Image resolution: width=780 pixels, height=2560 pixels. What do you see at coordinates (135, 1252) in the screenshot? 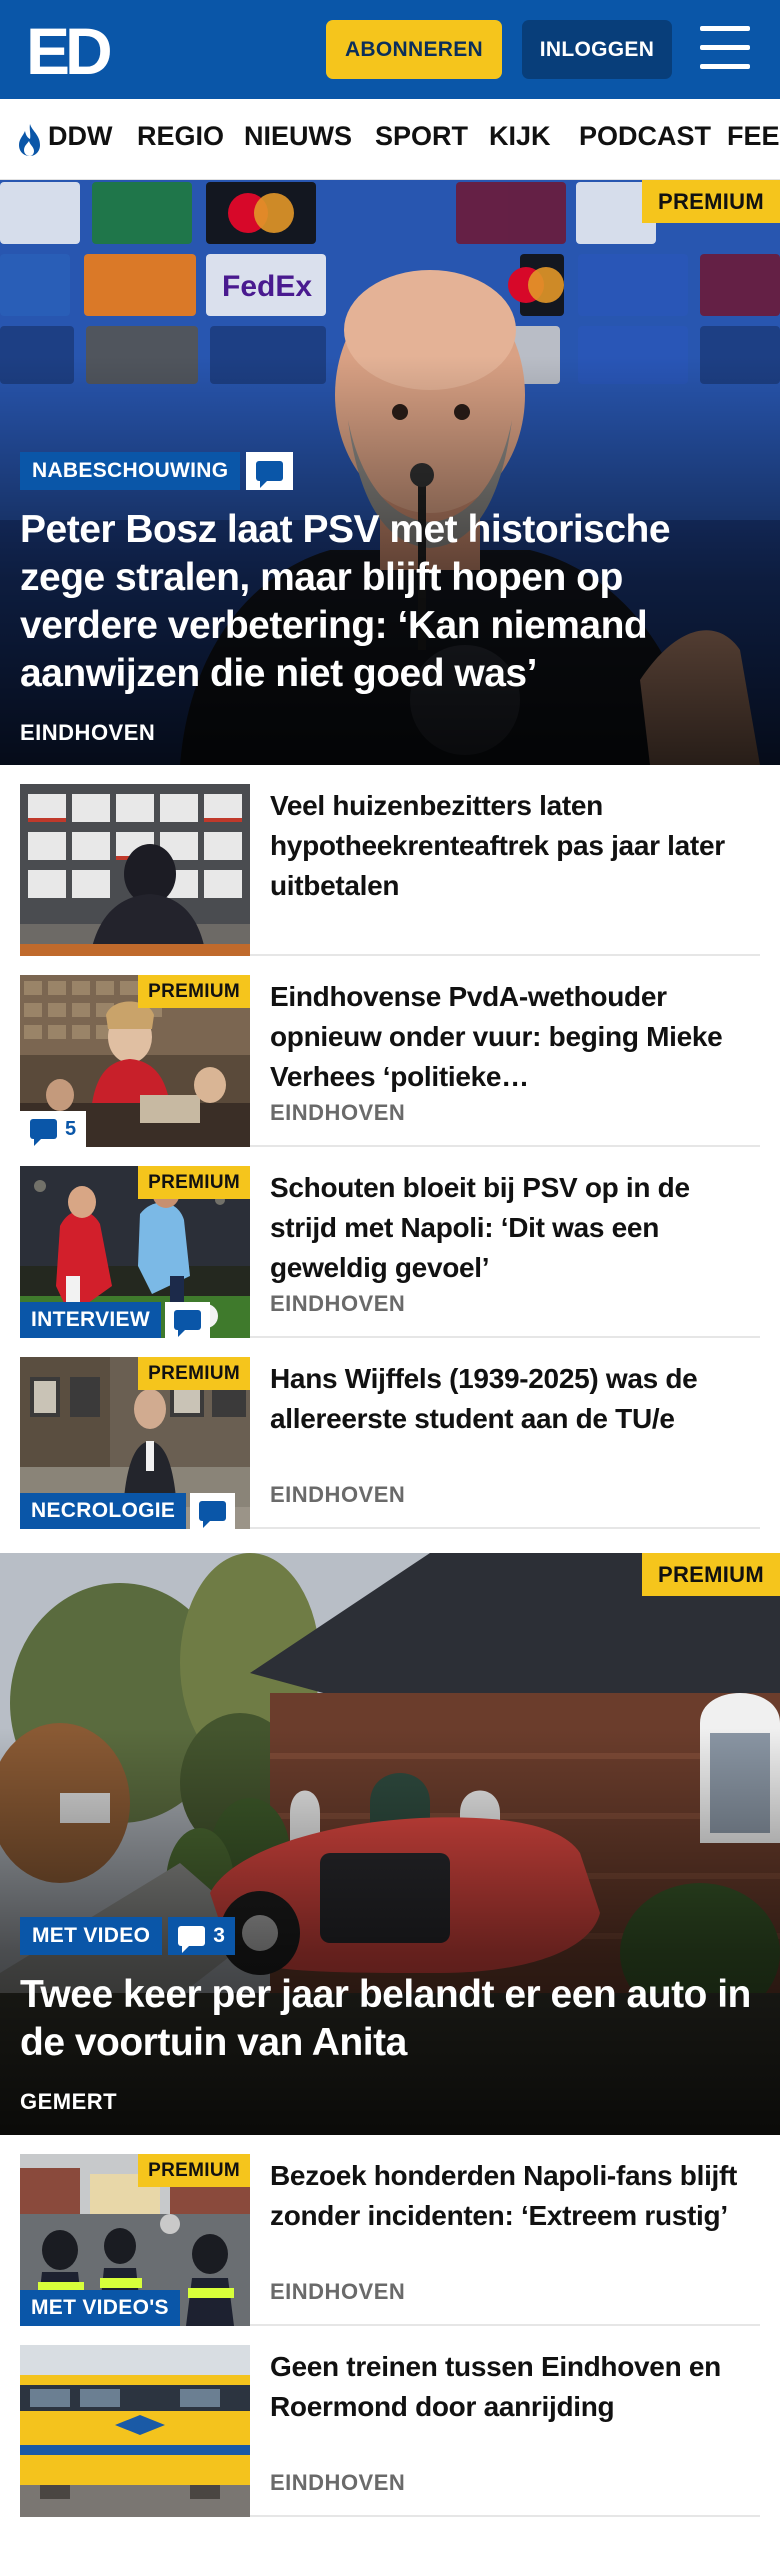
I see `article-thumbnail: PREMIUM INTERVIEW` at bounding box center [135, 1252].